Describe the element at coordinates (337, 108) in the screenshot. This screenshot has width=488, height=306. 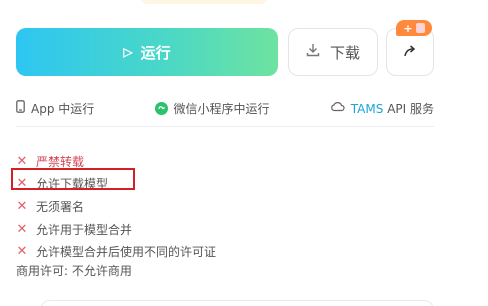
I see `cloud-icon` at that location.